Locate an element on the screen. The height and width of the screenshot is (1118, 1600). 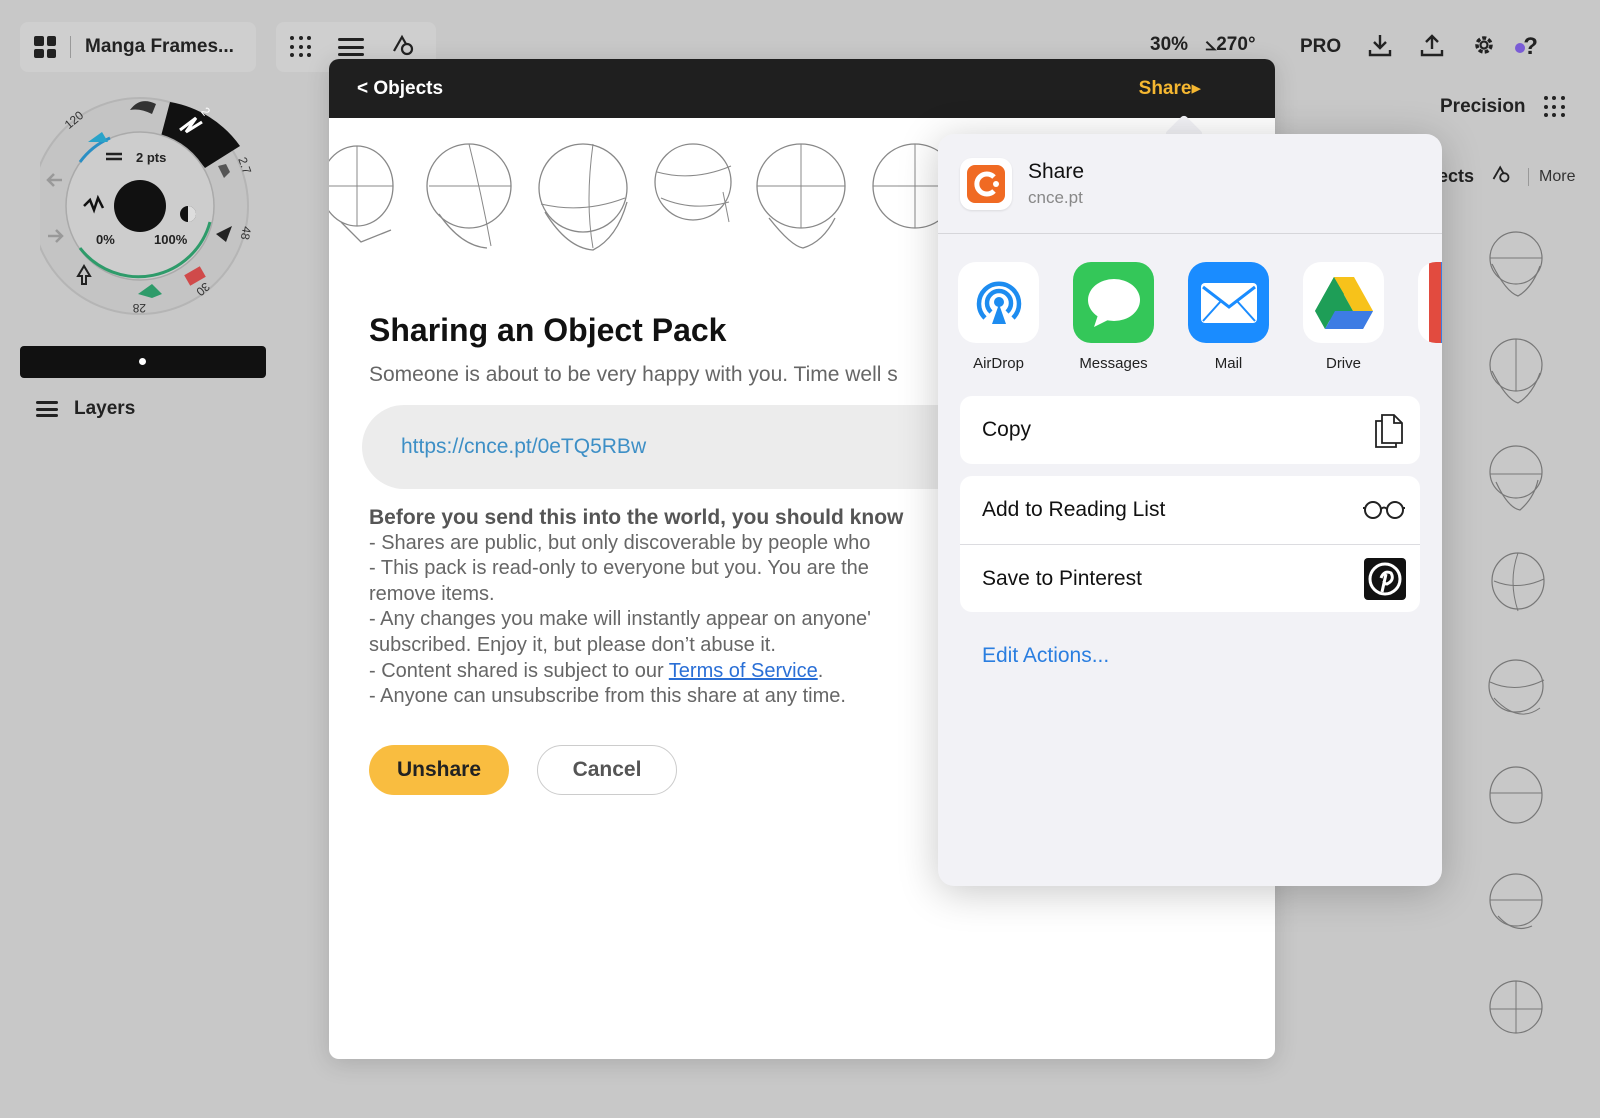
upload-icon is located at coordinates (1432, 47).